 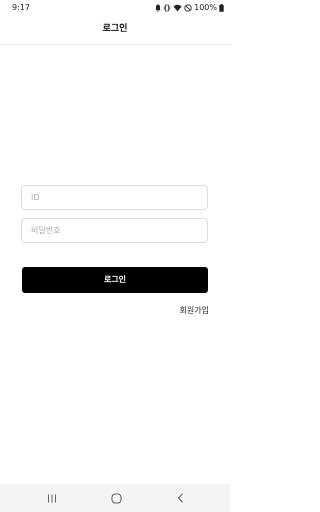 I want to click on page-title: 로그인, so click(x=115, y=29).